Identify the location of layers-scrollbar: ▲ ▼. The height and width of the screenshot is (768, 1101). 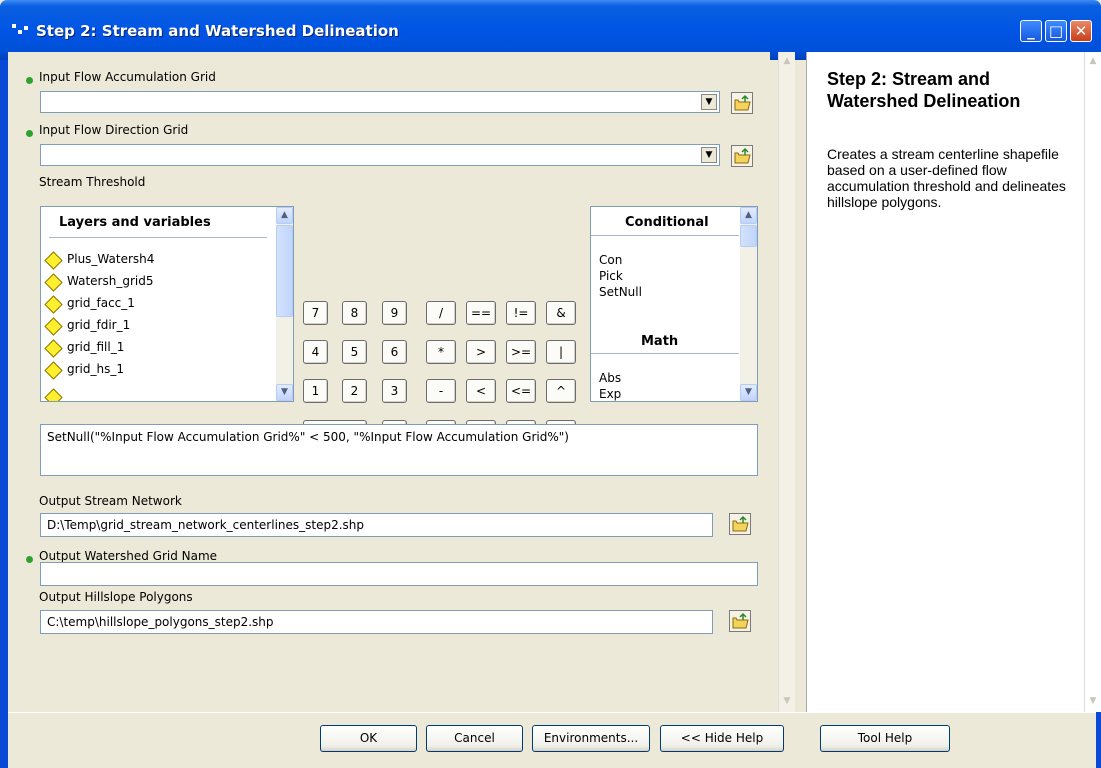
(284, 304).